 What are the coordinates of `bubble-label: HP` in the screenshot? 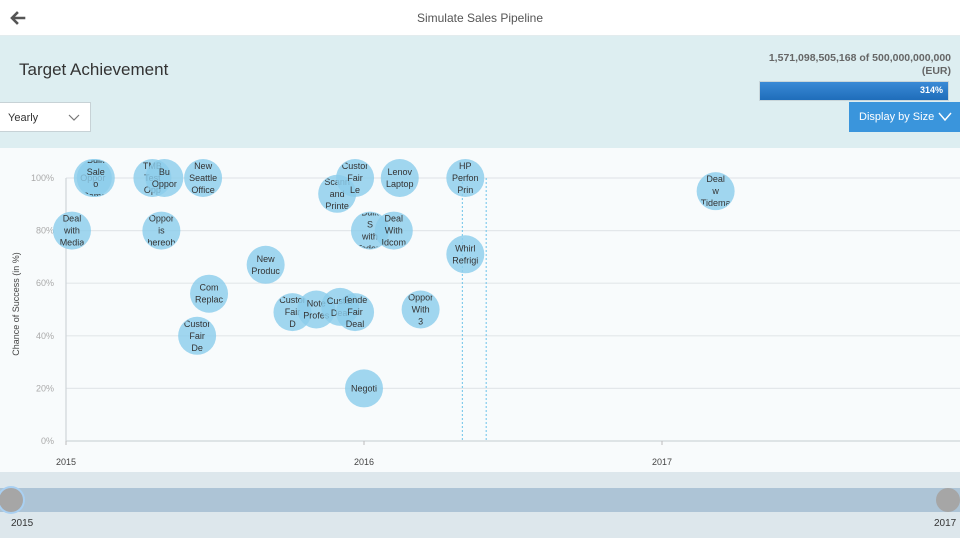 It's located at (465, 166).